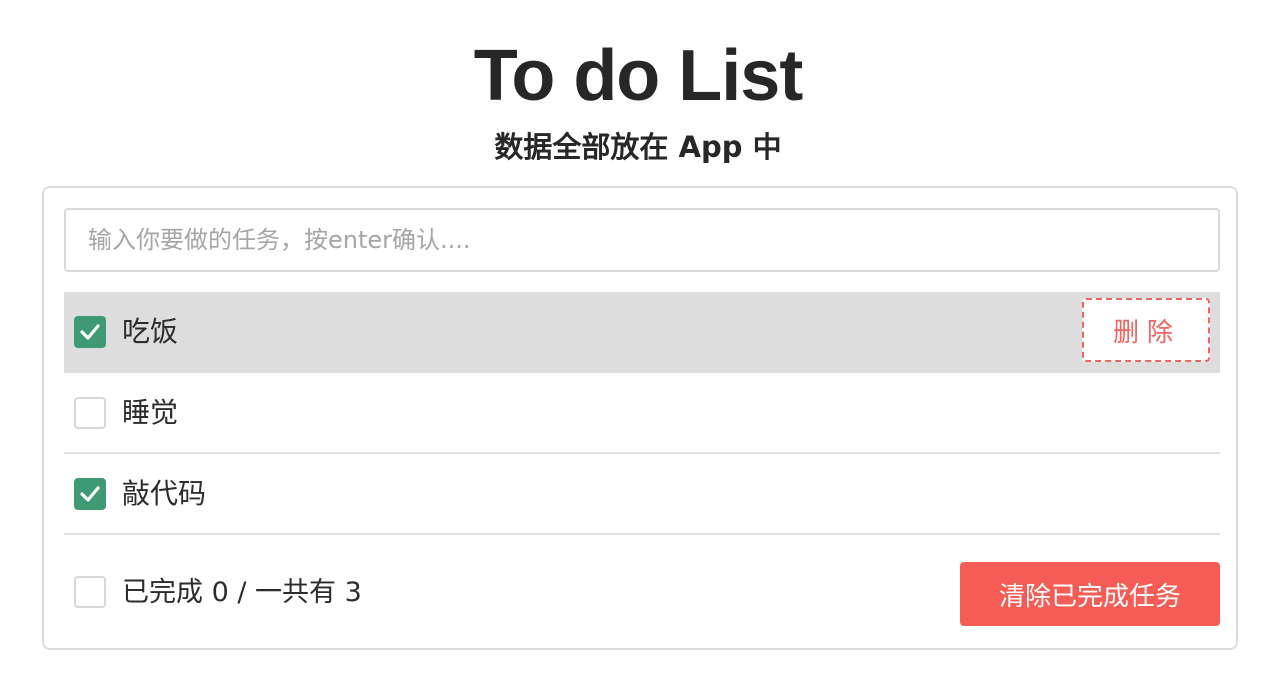 This screenshot has width=1276, height=692. What do you see at coordinates (150, 331) in the screenshot?
I see `todo-label: 吃饭` at bounding box center [150, 331].